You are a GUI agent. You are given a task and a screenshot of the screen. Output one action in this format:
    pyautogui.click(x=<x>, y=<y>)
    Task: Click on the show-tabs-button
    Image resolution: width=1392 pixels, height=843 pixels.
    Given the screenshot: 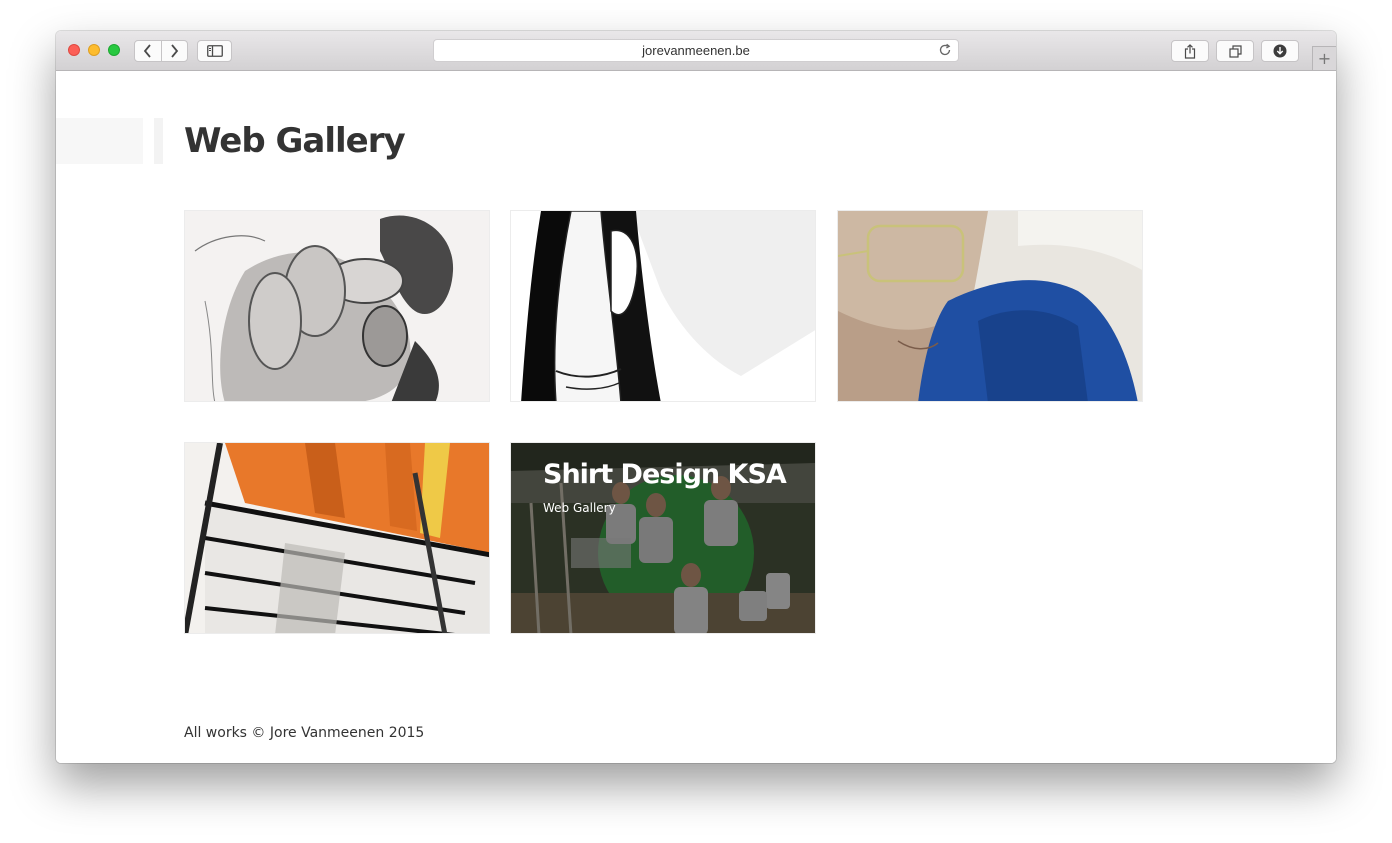 What is the action you would take?
    pyautogui.click(x=1235, y=51)
    